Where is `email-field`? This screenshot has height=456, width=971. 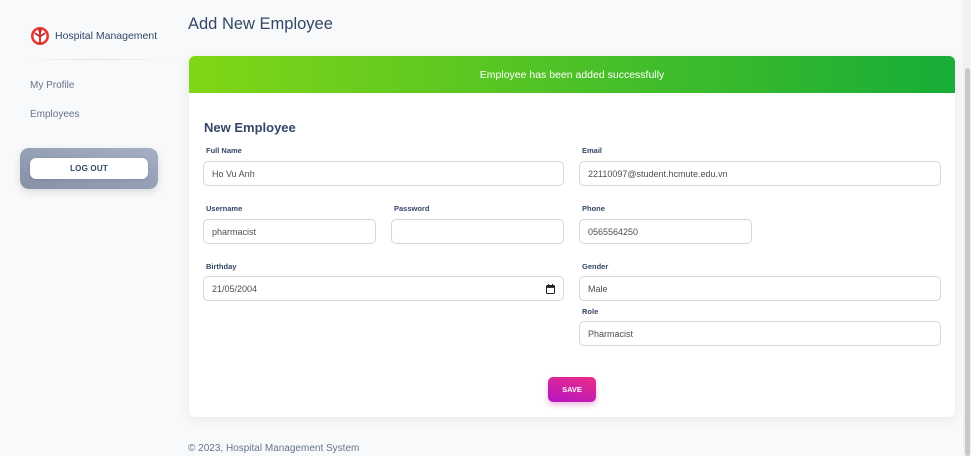 email-field is located at coordinates (760, 173).